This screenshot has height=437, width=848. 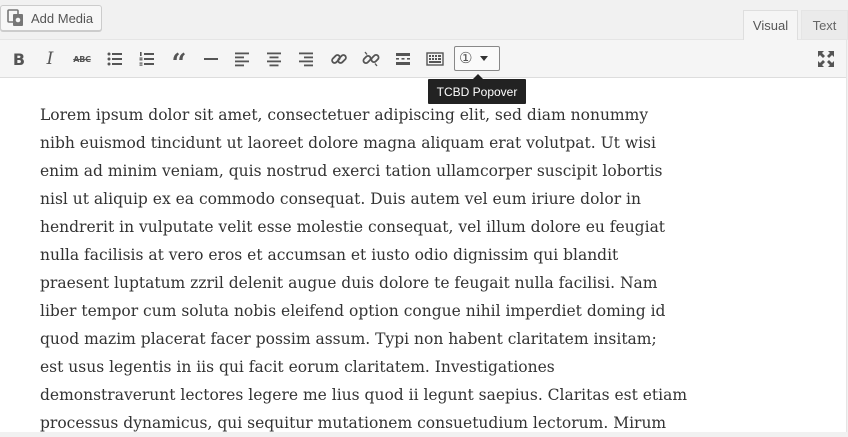 I want to click on blockquote-icon: “, so click(x=179, y=63).